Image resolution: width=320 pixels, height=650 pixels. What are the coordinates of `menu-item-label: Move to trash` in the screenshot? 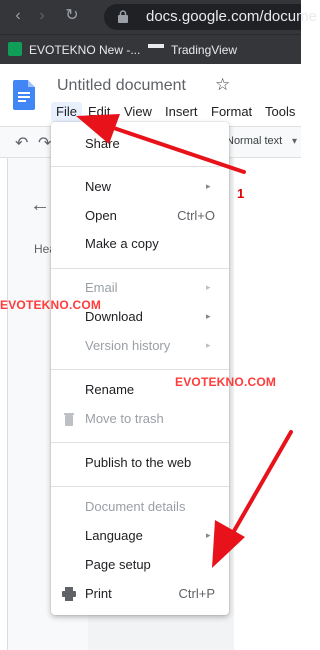 It's located at (124, 418).